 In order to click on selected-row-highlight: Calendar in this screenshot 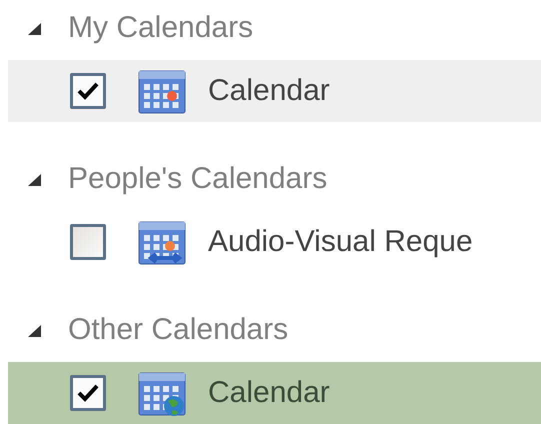, I will do `click(274, 393)`.